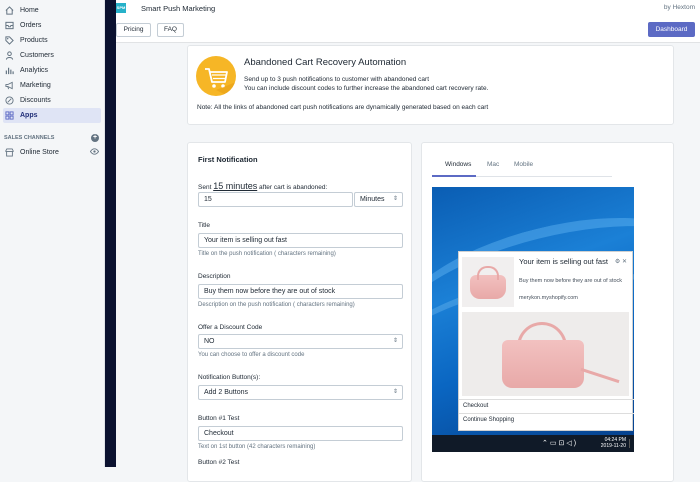 The image size is (700, 482). Describe the element at coordinates (214, 276) in the screenshot. I see `description-label: Description` at that location.